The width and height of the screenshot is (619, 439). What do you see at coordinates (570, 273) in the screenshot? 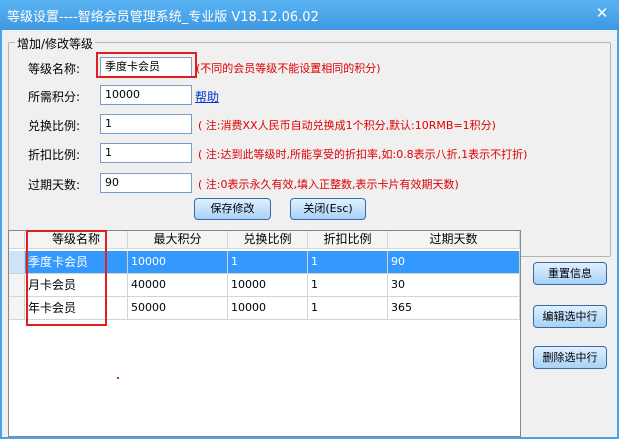
I see `reset-button: 重置信息` at bounding box center [570, 273].